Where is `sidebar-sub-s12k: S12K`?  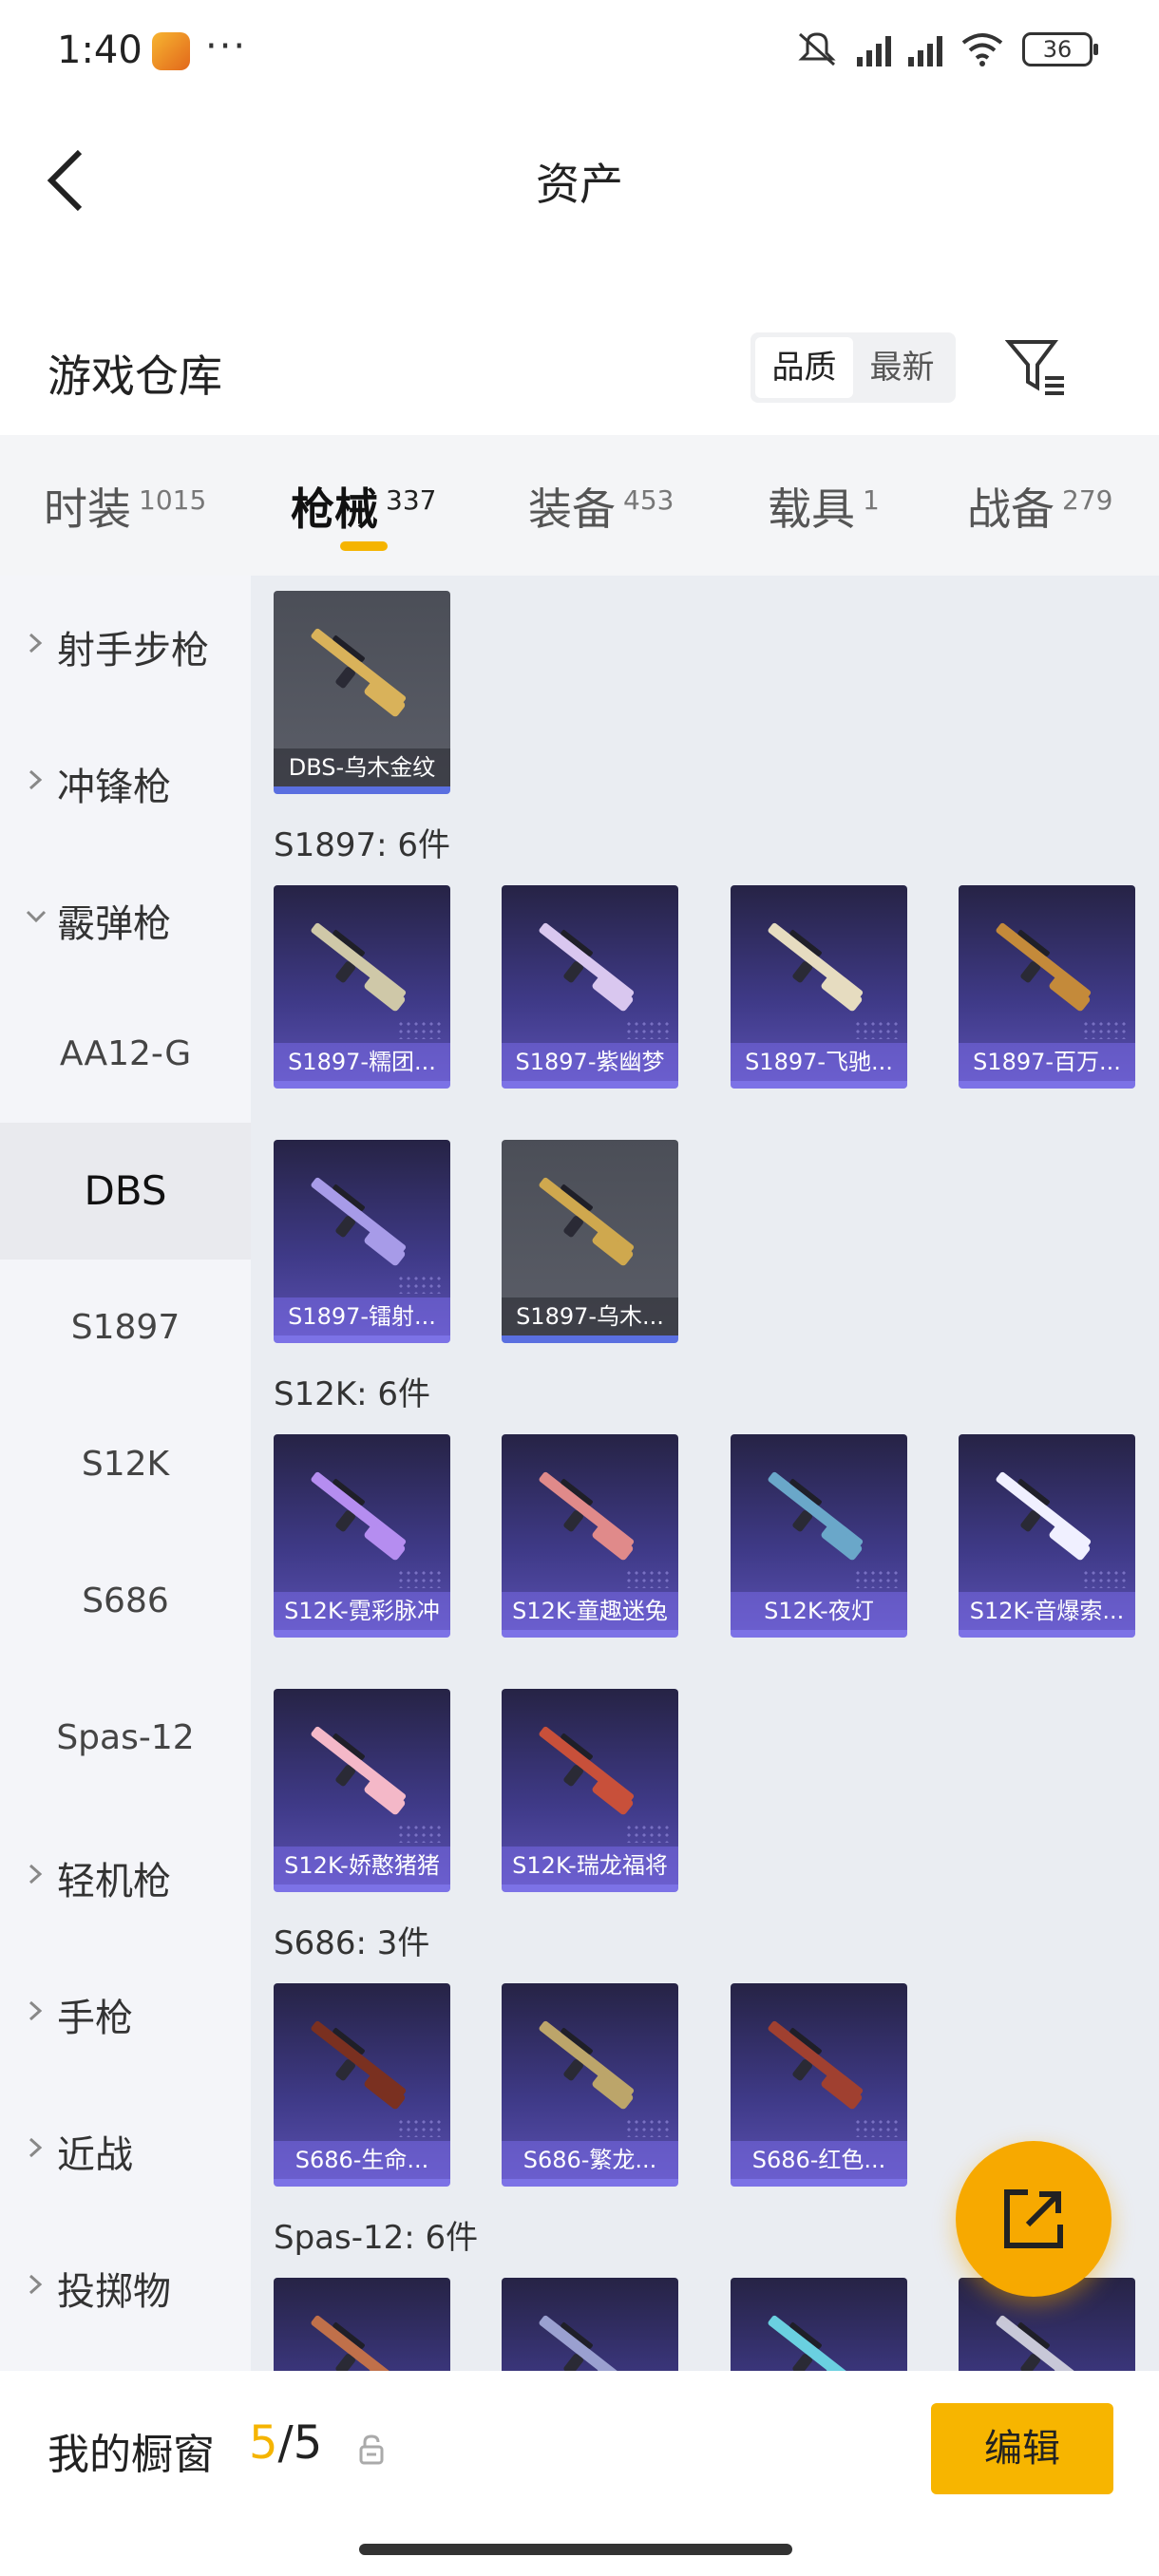
sidebar-sub-s12k: S12K is located at coordinates (125, 1464).